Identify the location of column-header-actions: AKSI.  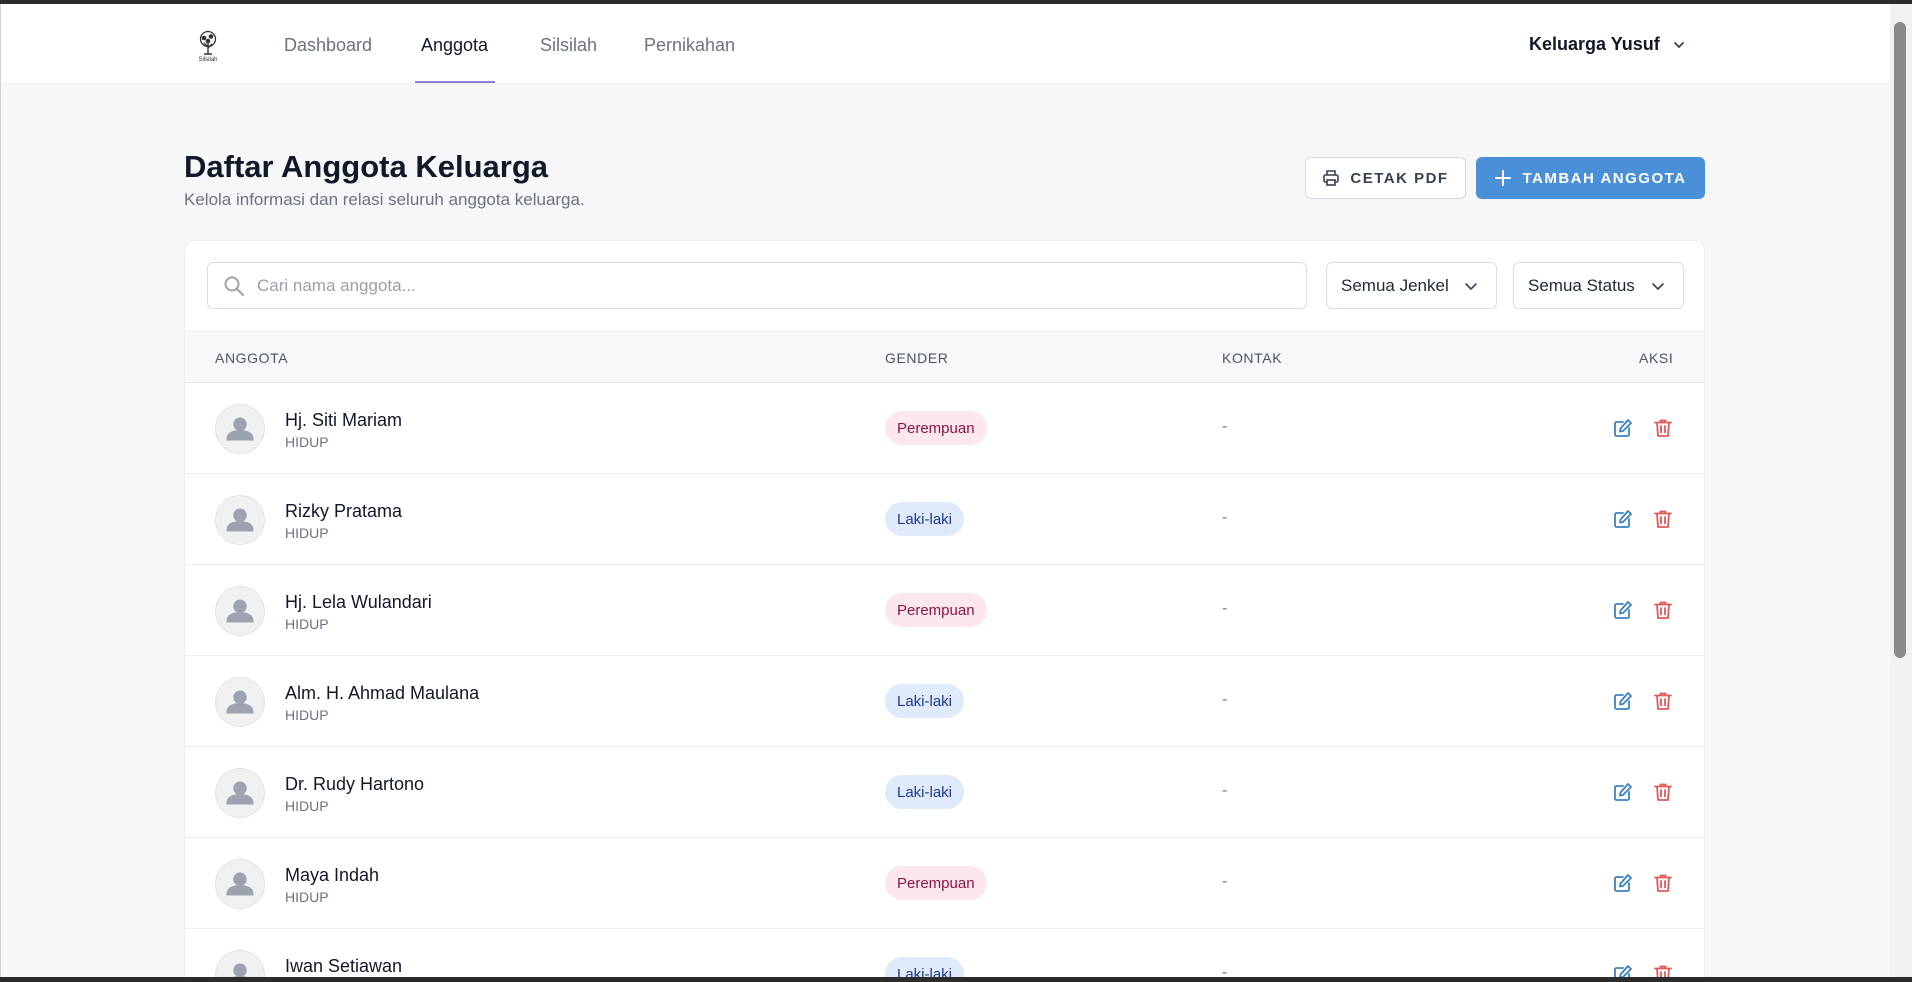
(1656, 358).